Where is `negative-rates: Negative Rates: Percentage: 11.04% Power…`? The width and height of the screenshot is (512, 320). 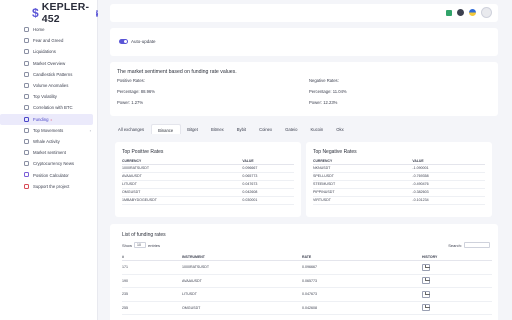
negative-rates: Negative Rates: Percentage: 11.04% Power… is located at coordinates (328, 95).